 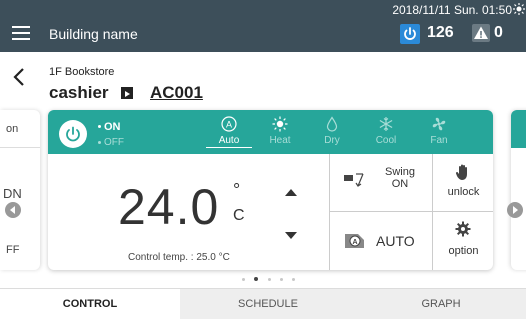 What do you see at coordinates (463, 241) in the screenshot?
I see `option-button: option` at bounding box center [463, 241].